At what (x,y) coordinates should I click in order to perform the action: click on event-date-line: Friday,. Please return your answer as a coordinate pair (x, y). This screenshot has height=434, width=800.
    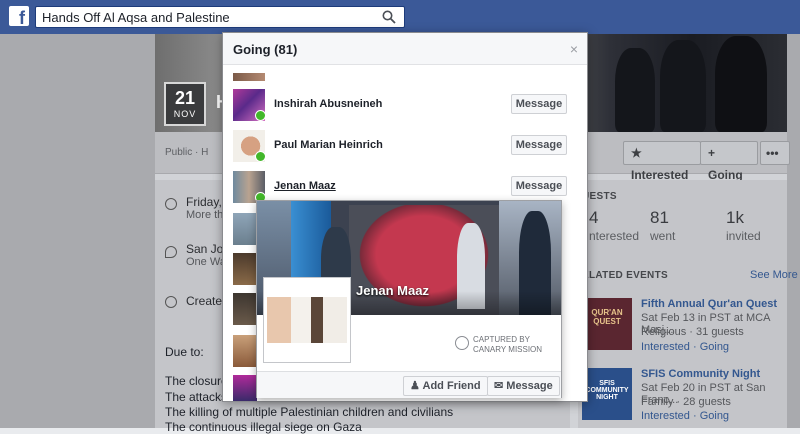
    Looking at the image, I should click on (204, 202).